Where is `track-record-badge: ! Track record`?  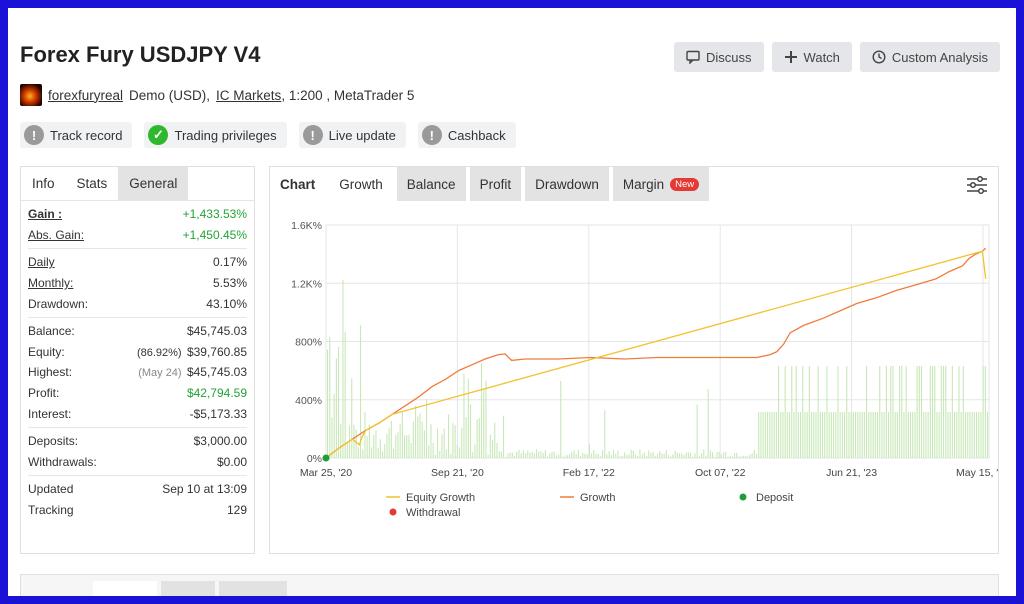 track-record-badge: ! Track record is located at coordinates (76, 135).